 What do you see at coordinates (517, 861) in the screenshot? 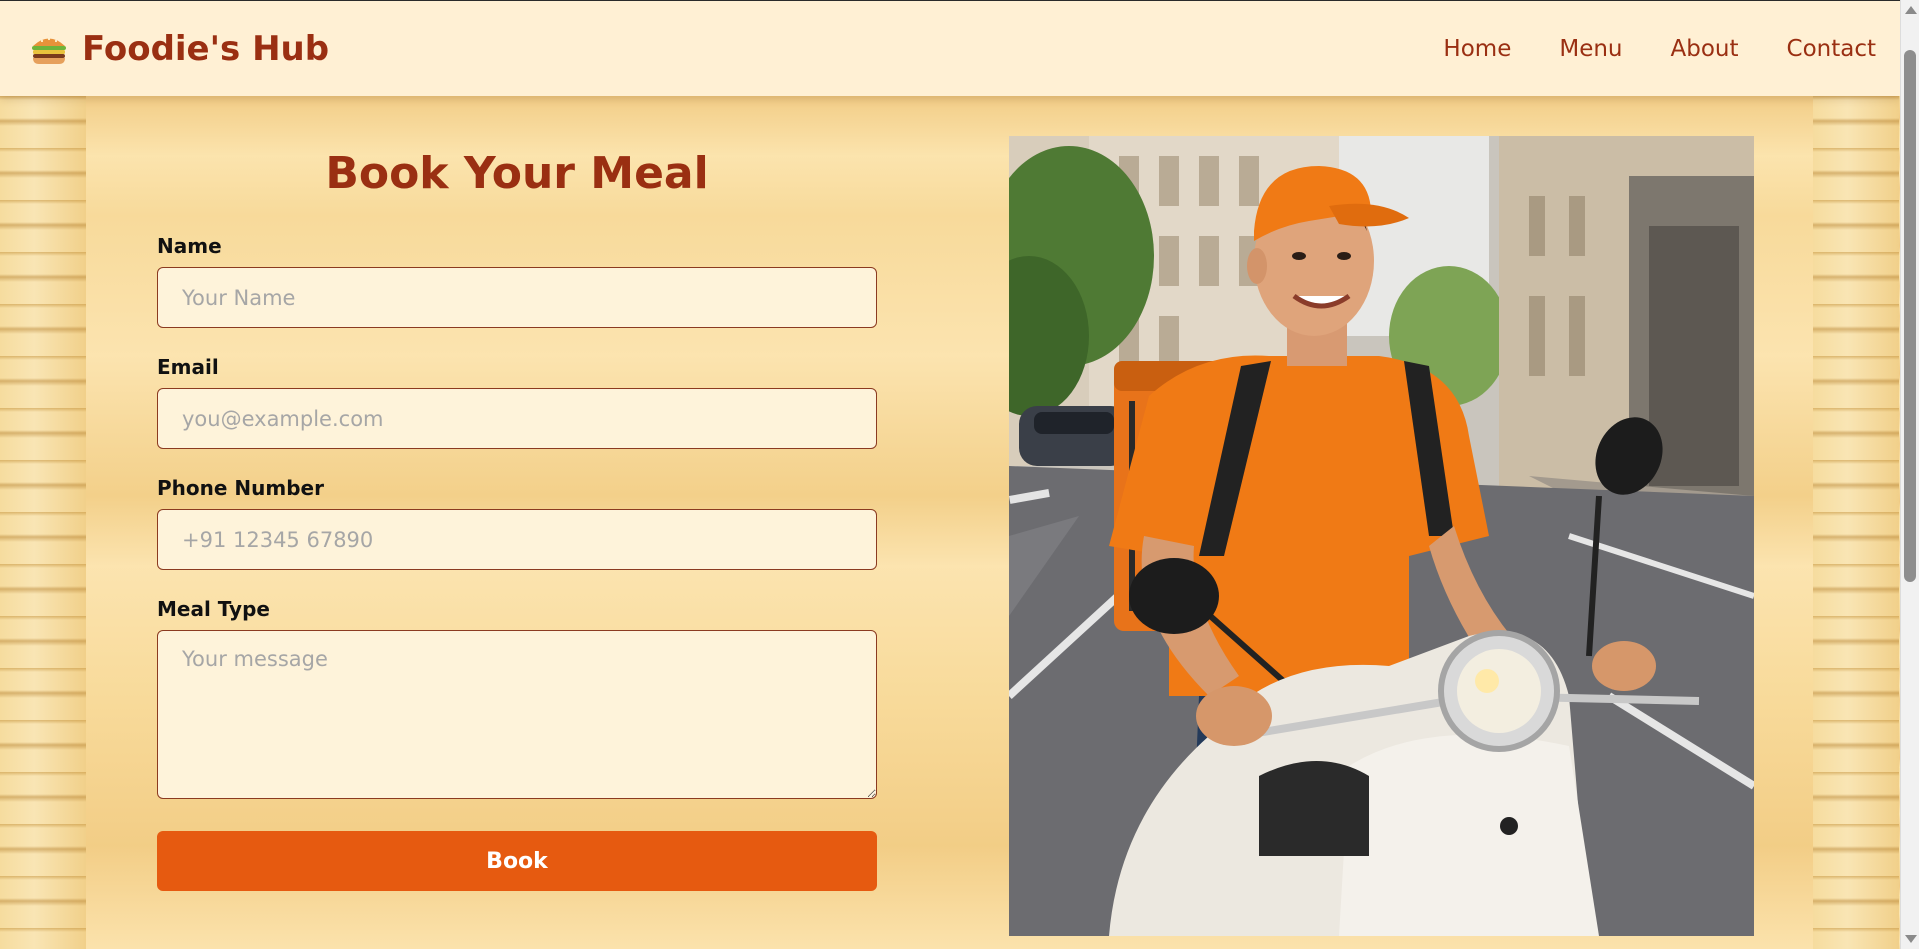
I see `book-button: Book` at bounding box center [517, 861].